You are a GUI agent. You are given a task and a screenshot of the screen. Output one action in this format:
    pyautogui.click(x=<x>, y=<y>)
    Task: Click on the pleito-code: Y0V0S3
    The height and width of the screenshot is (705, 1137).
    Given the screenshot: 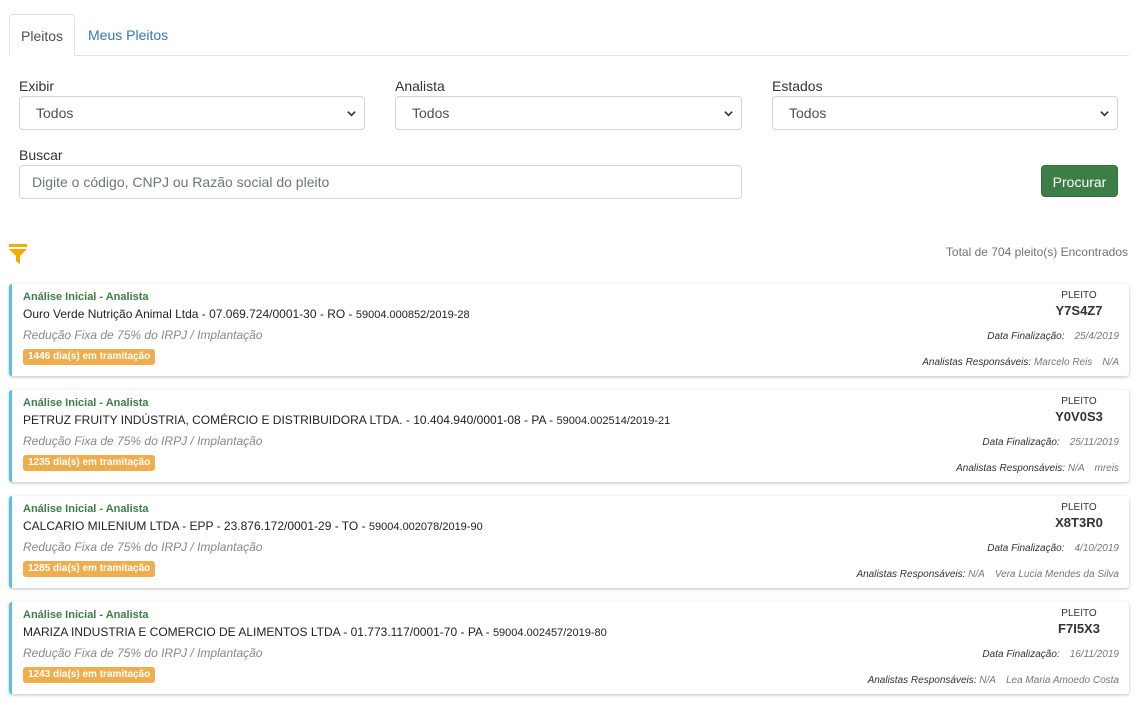 What is the action you would take?
    pyautogui.click(x=1079, y=416)
    